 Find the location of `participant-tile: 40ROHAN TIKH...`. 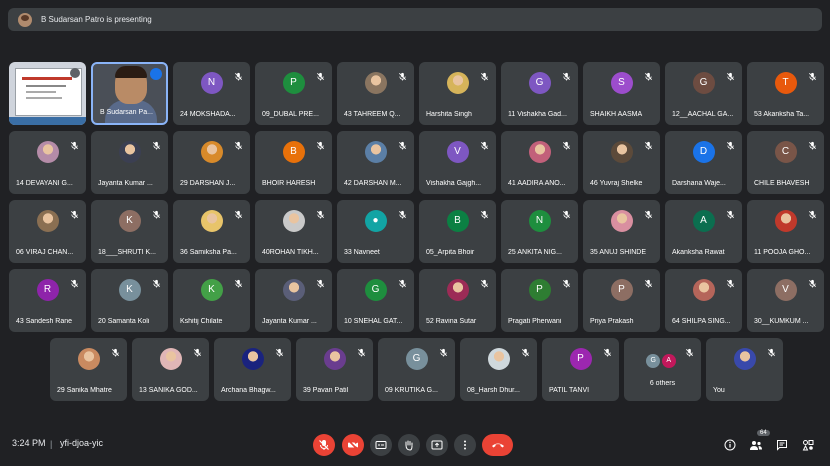

participant-tile: 40ROHAN TIKH... is located at coordinates (293, 231).